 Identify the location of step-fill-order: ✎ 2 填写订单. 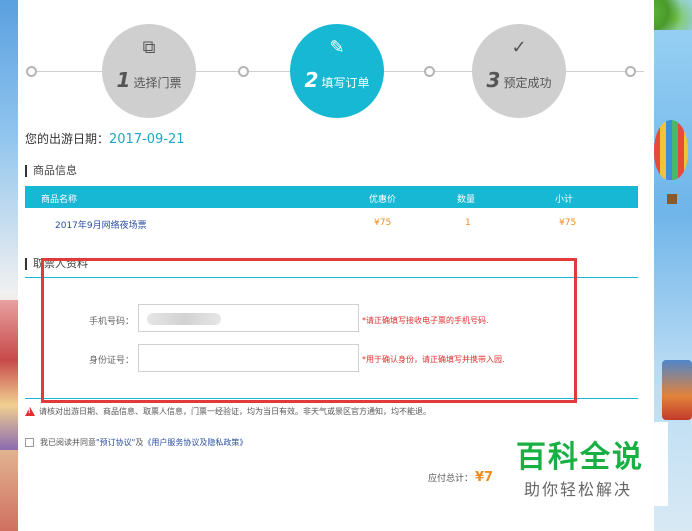
(337, 71).